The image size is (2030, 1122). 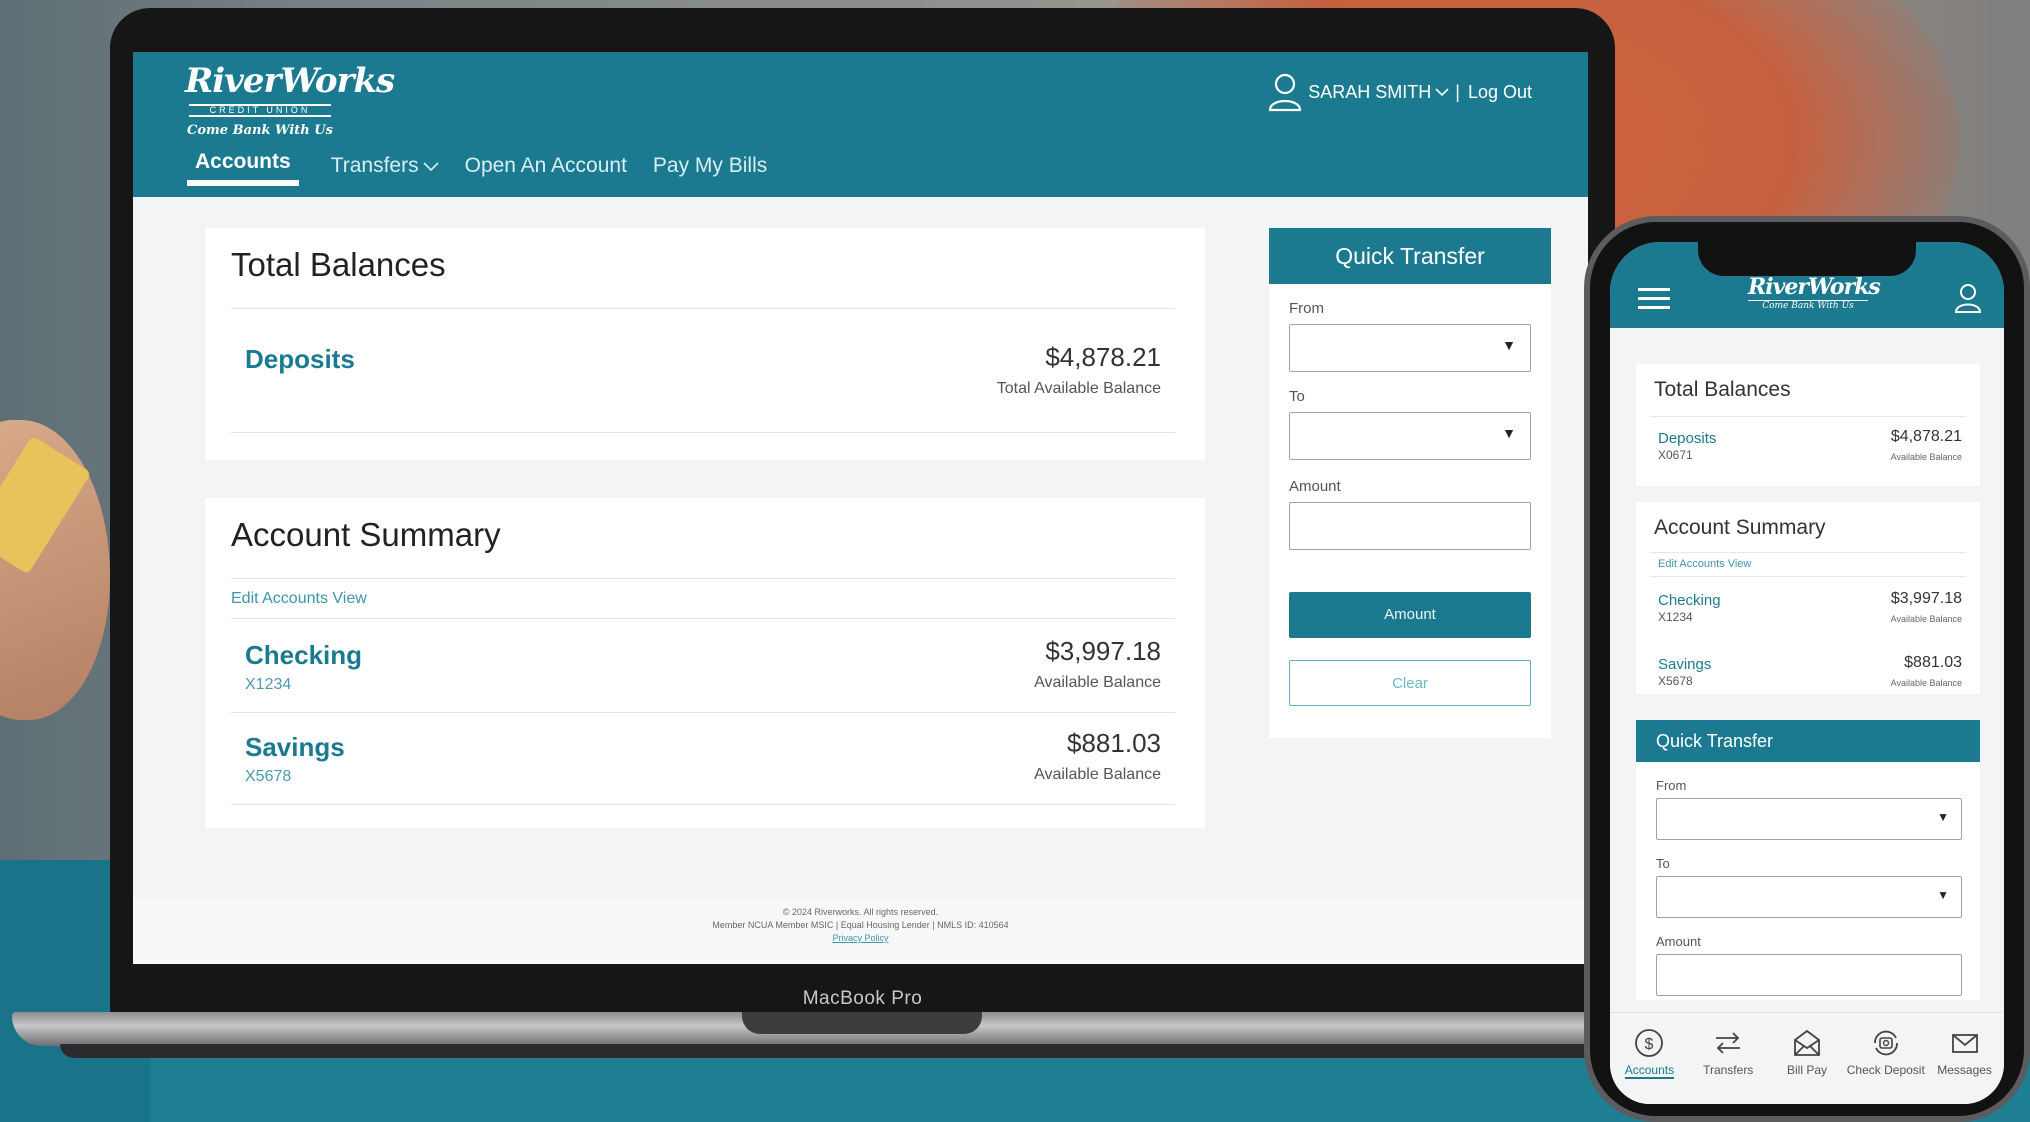 What do you see at coordinates (300, 359) in the screenshot?
I see `deposits-link: Deposits` at bounding box center [300, 359].